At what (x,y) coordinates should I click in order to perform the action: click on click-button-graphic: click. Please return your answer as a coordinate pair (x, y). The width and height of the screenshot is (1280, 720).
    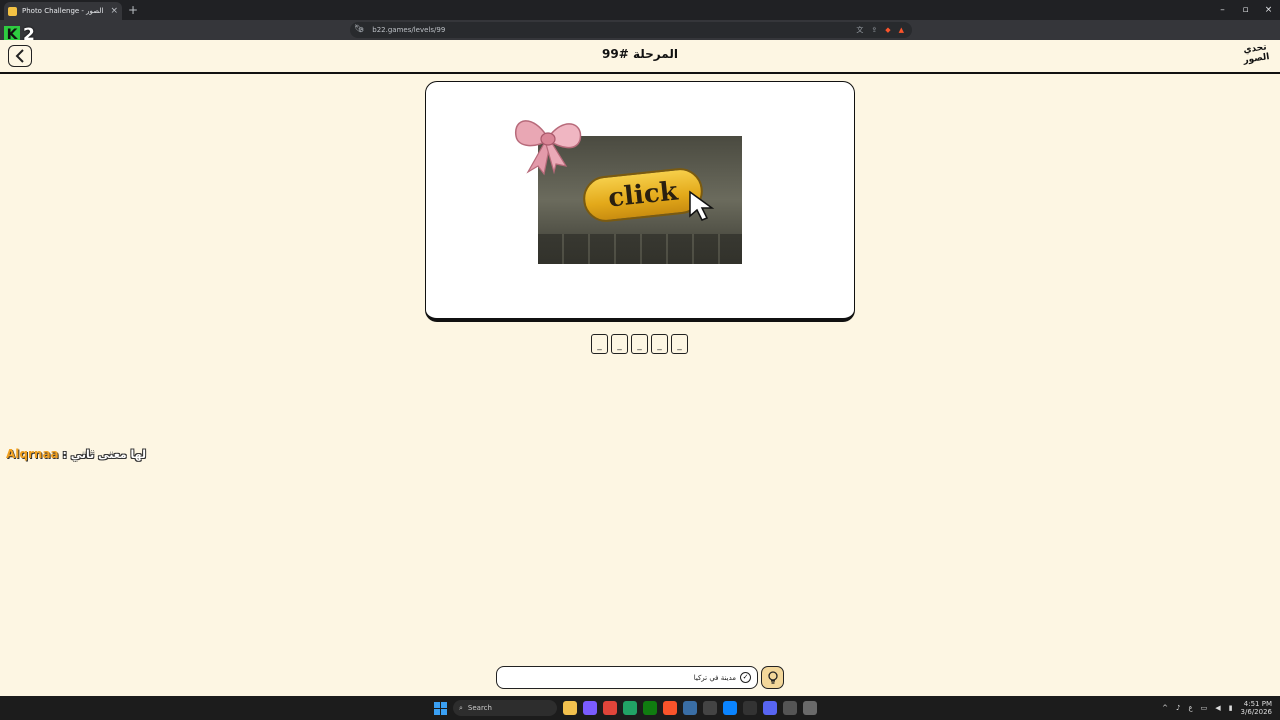
    Looking at the image, I should click on (643, 195).